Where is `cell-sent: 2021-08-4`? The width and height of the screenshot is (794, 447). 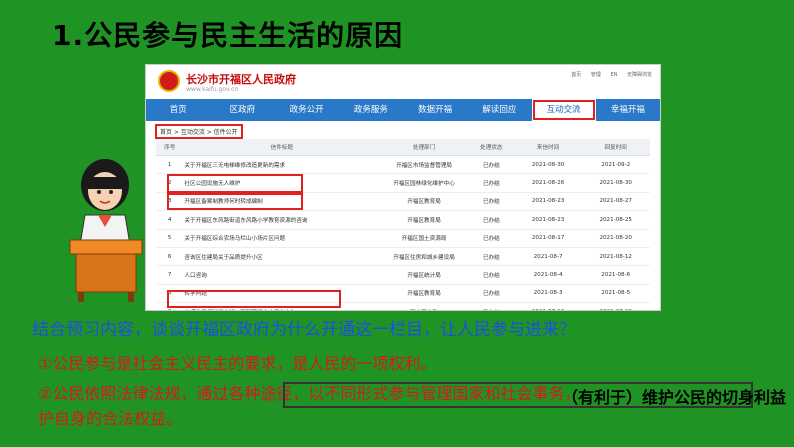 cell-sent: 2021-08-4 is located at coordinates (548, 275).